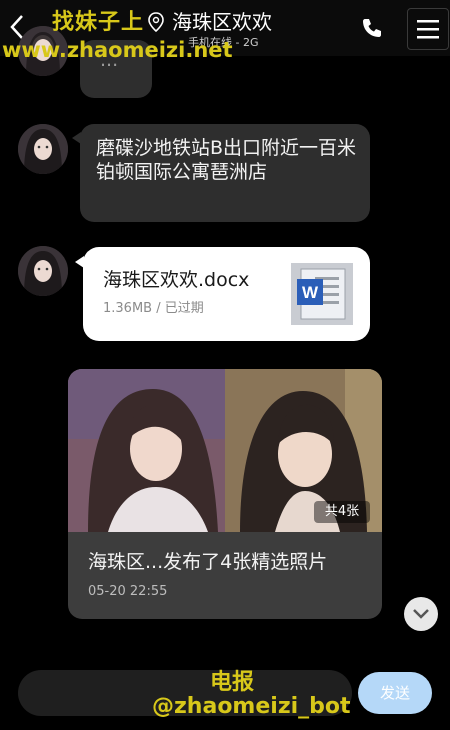  I want to click on watermark-text: 电报, so click(232, 682).